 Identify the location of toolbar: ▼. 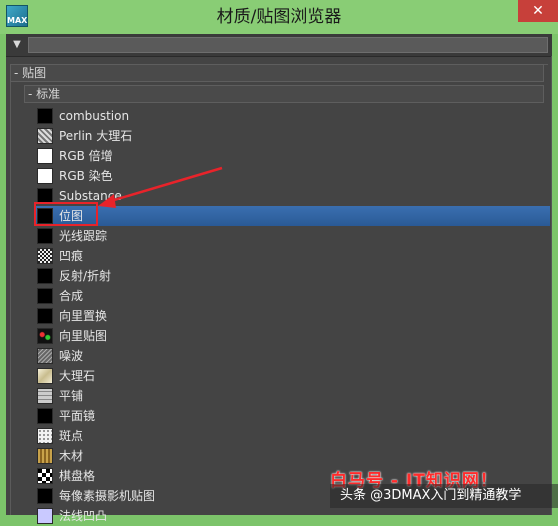
(279, 45).